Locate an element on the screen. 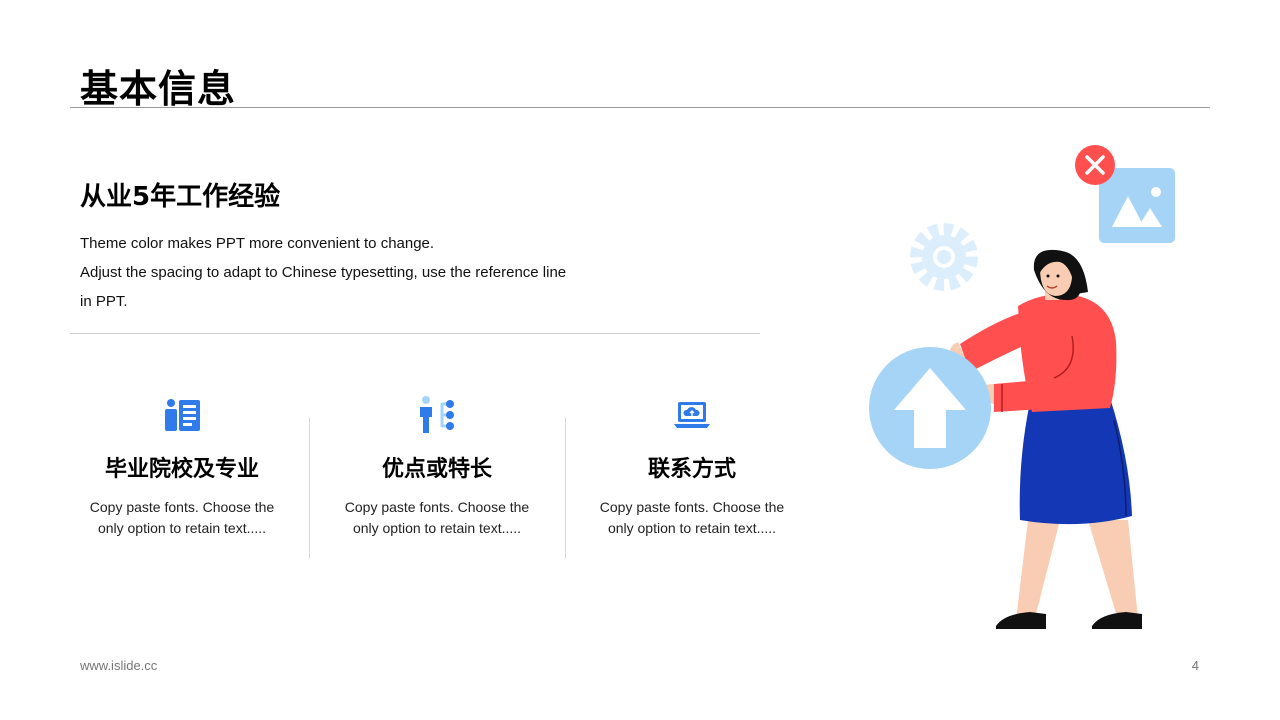 The height and width of the screenshot is (720, 1280). id-card-icon is located at coordinates (182, 415).